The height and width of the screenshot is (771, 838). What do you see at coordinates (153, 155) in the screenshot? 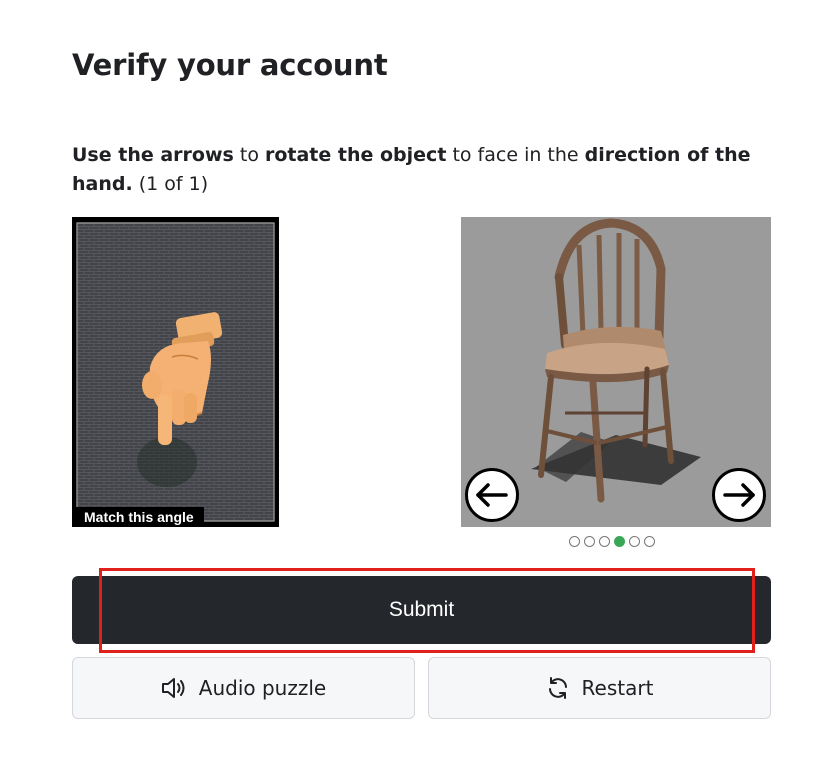
I see `instruction-bold-arrows: Use the arrows` at bounding box center [153, 155].